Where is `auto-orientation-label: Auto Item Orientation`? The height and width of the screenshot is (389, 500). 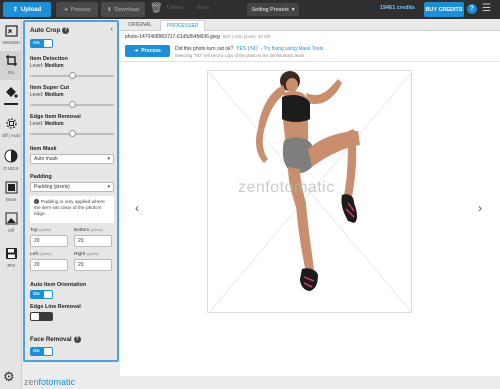 auto-orientation-label: Auto Item Orientation is located at coordinates (58, 285).